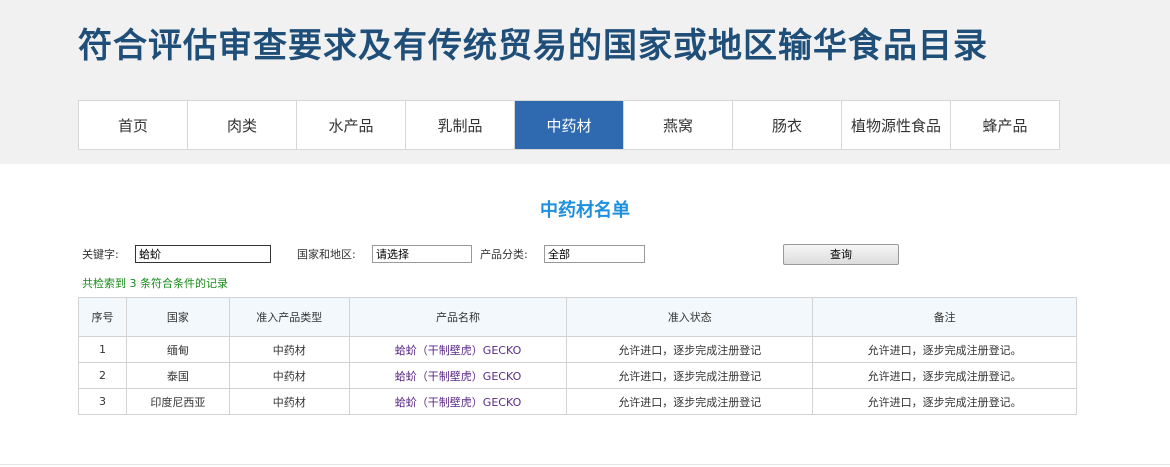 This screenshot has height=467, width=1170. I want to click on nav-item-plant-food: 植物源性食品, so click(896, 125).